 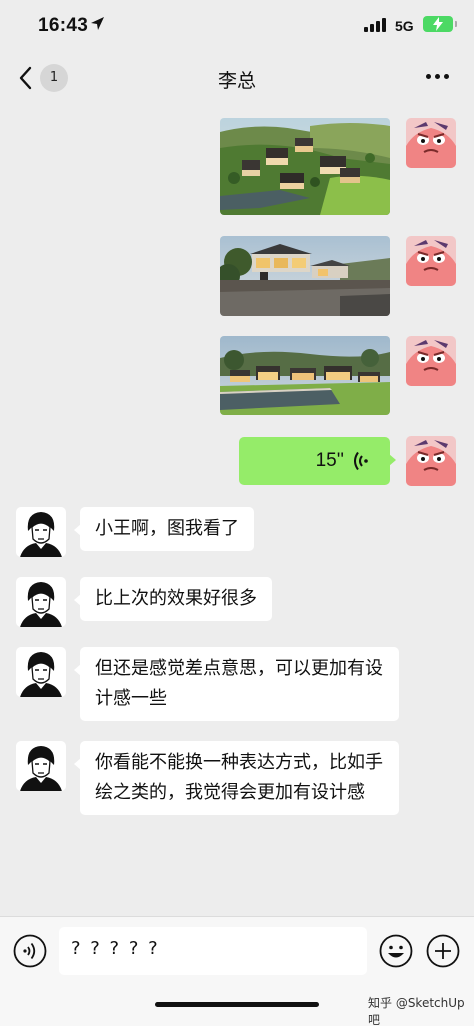 I want to click on battery-charging-icon, so click(x=440, y=24).